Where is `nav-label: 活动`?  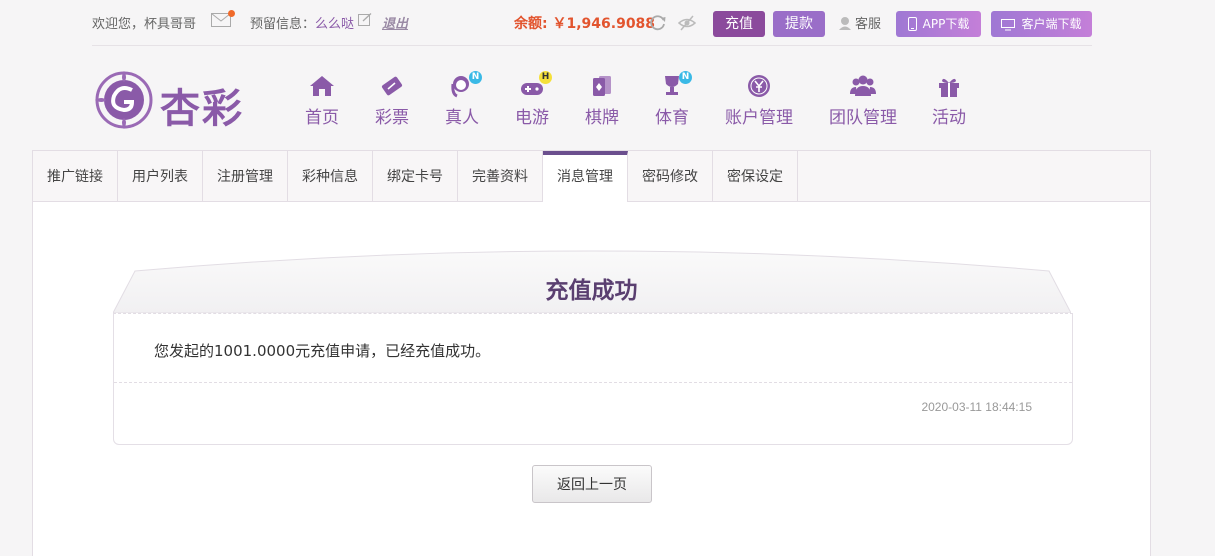
nav-label: 活动 is located at coordinates (949, 118).